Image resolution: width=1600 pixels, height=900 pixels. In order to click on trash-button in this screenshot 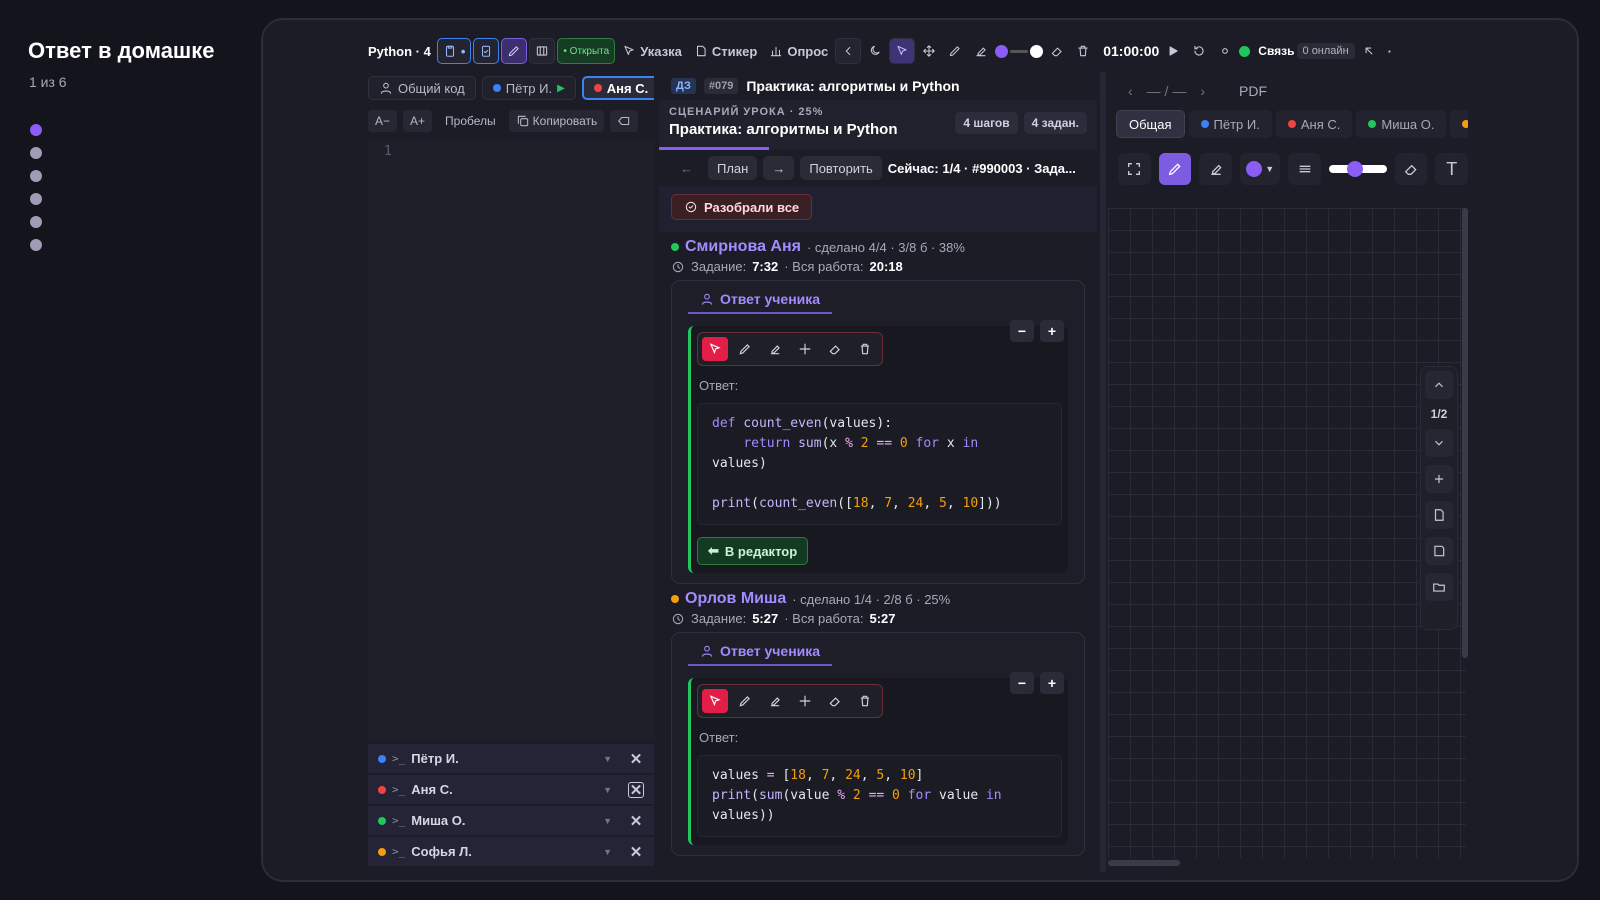, I will do `click(1083, 51)`.